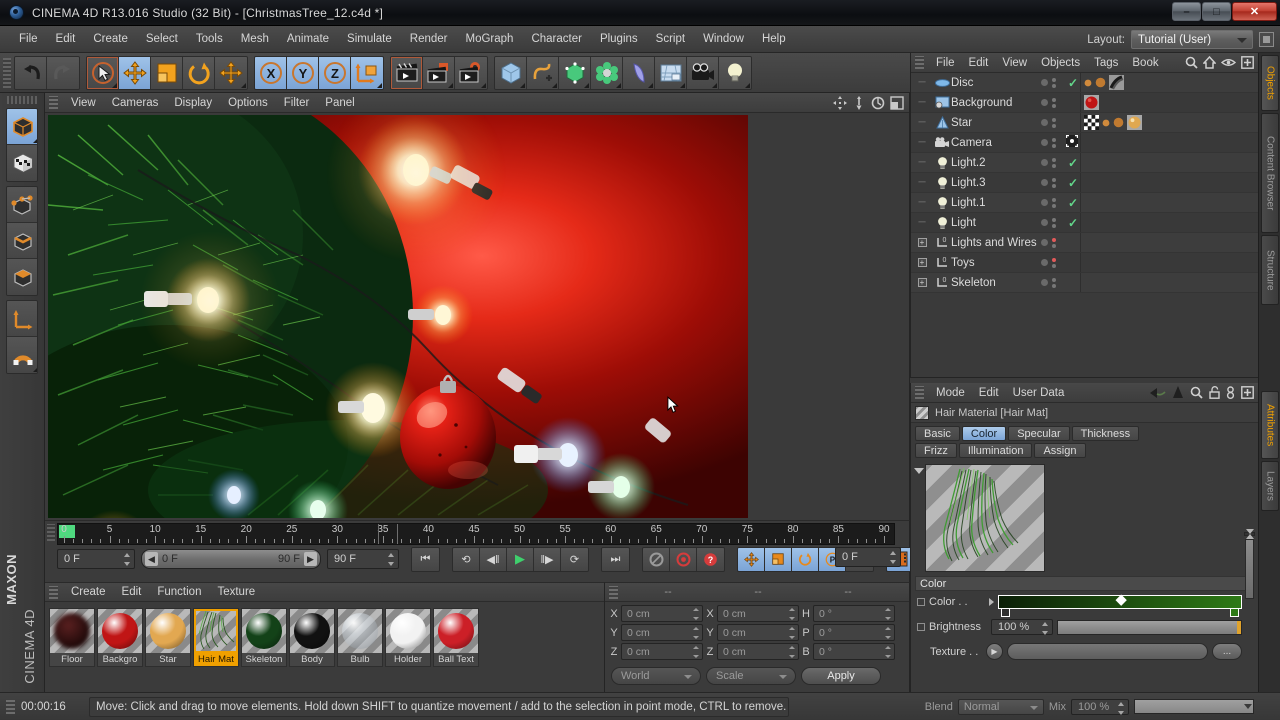 Image resolution: width=1280 pixels, height=720 pixels. I want to click on render-settings-button, so click(471, 72).